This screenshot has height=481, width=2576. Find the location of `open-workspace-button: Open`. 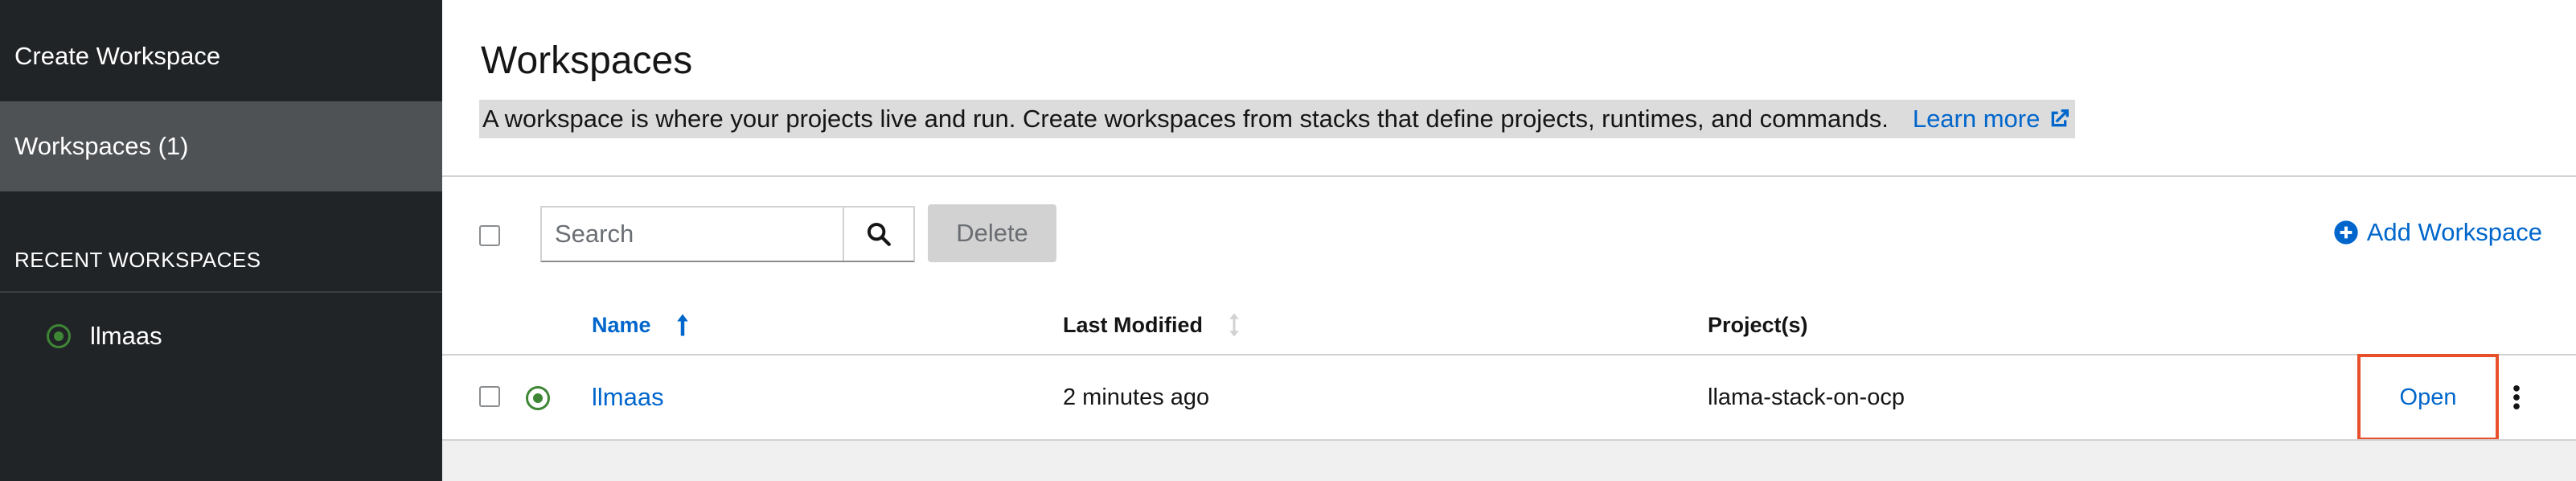

open-workspace-button: Open is located at coordinates (2428, 397).